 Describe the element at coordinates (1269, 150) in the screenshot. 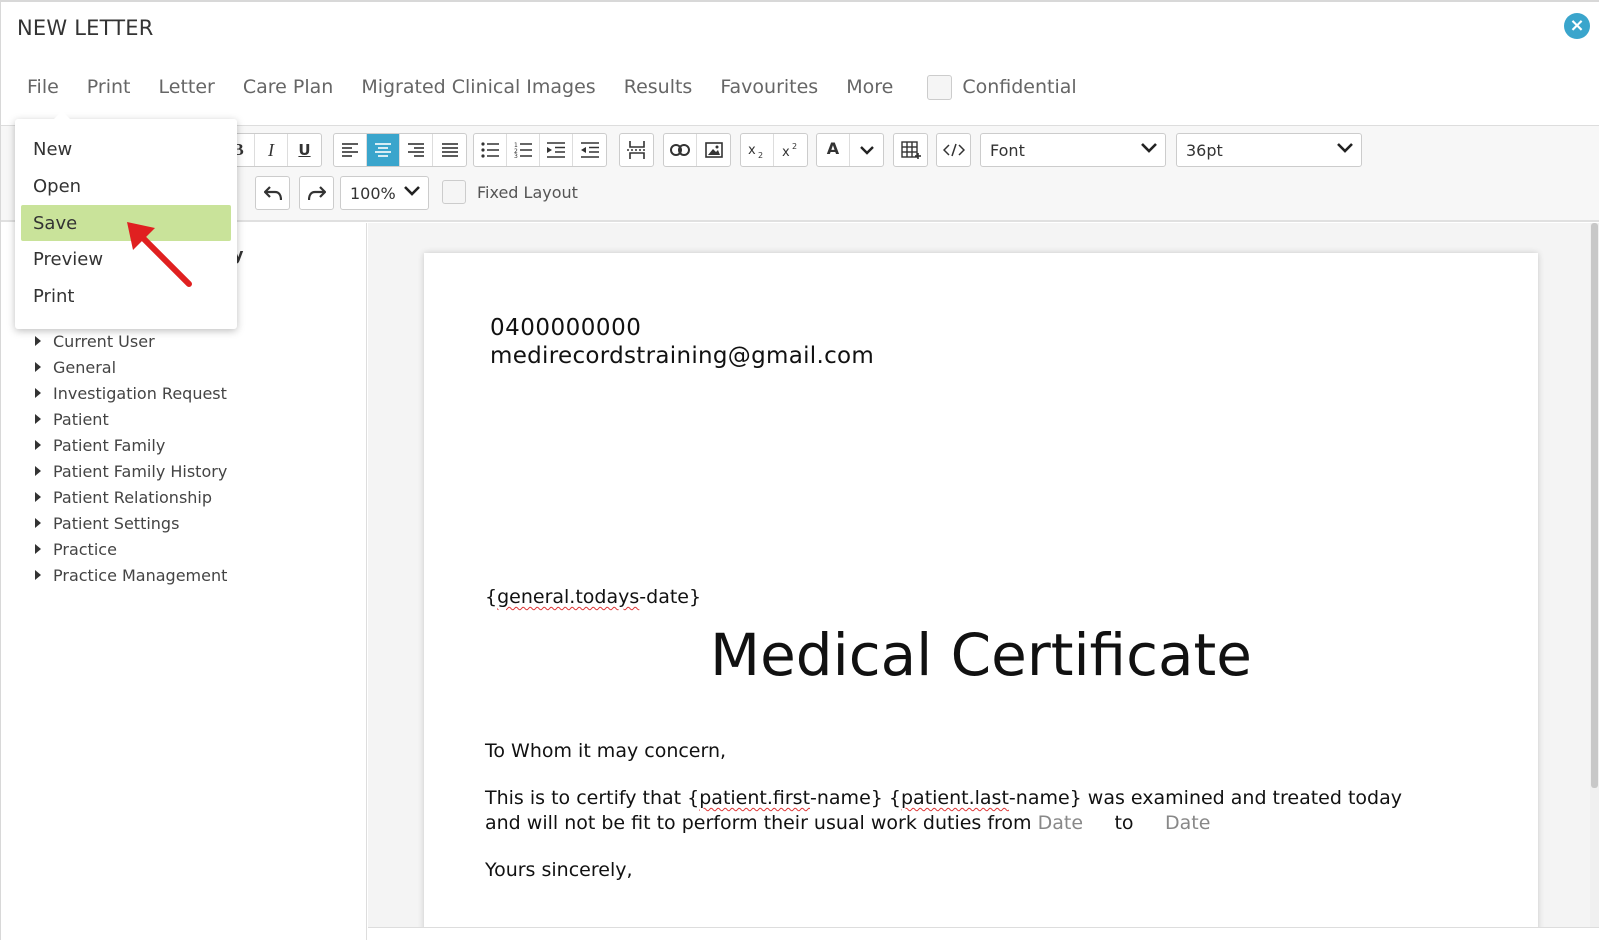

I see `font-size-select: 36pt` at that location.